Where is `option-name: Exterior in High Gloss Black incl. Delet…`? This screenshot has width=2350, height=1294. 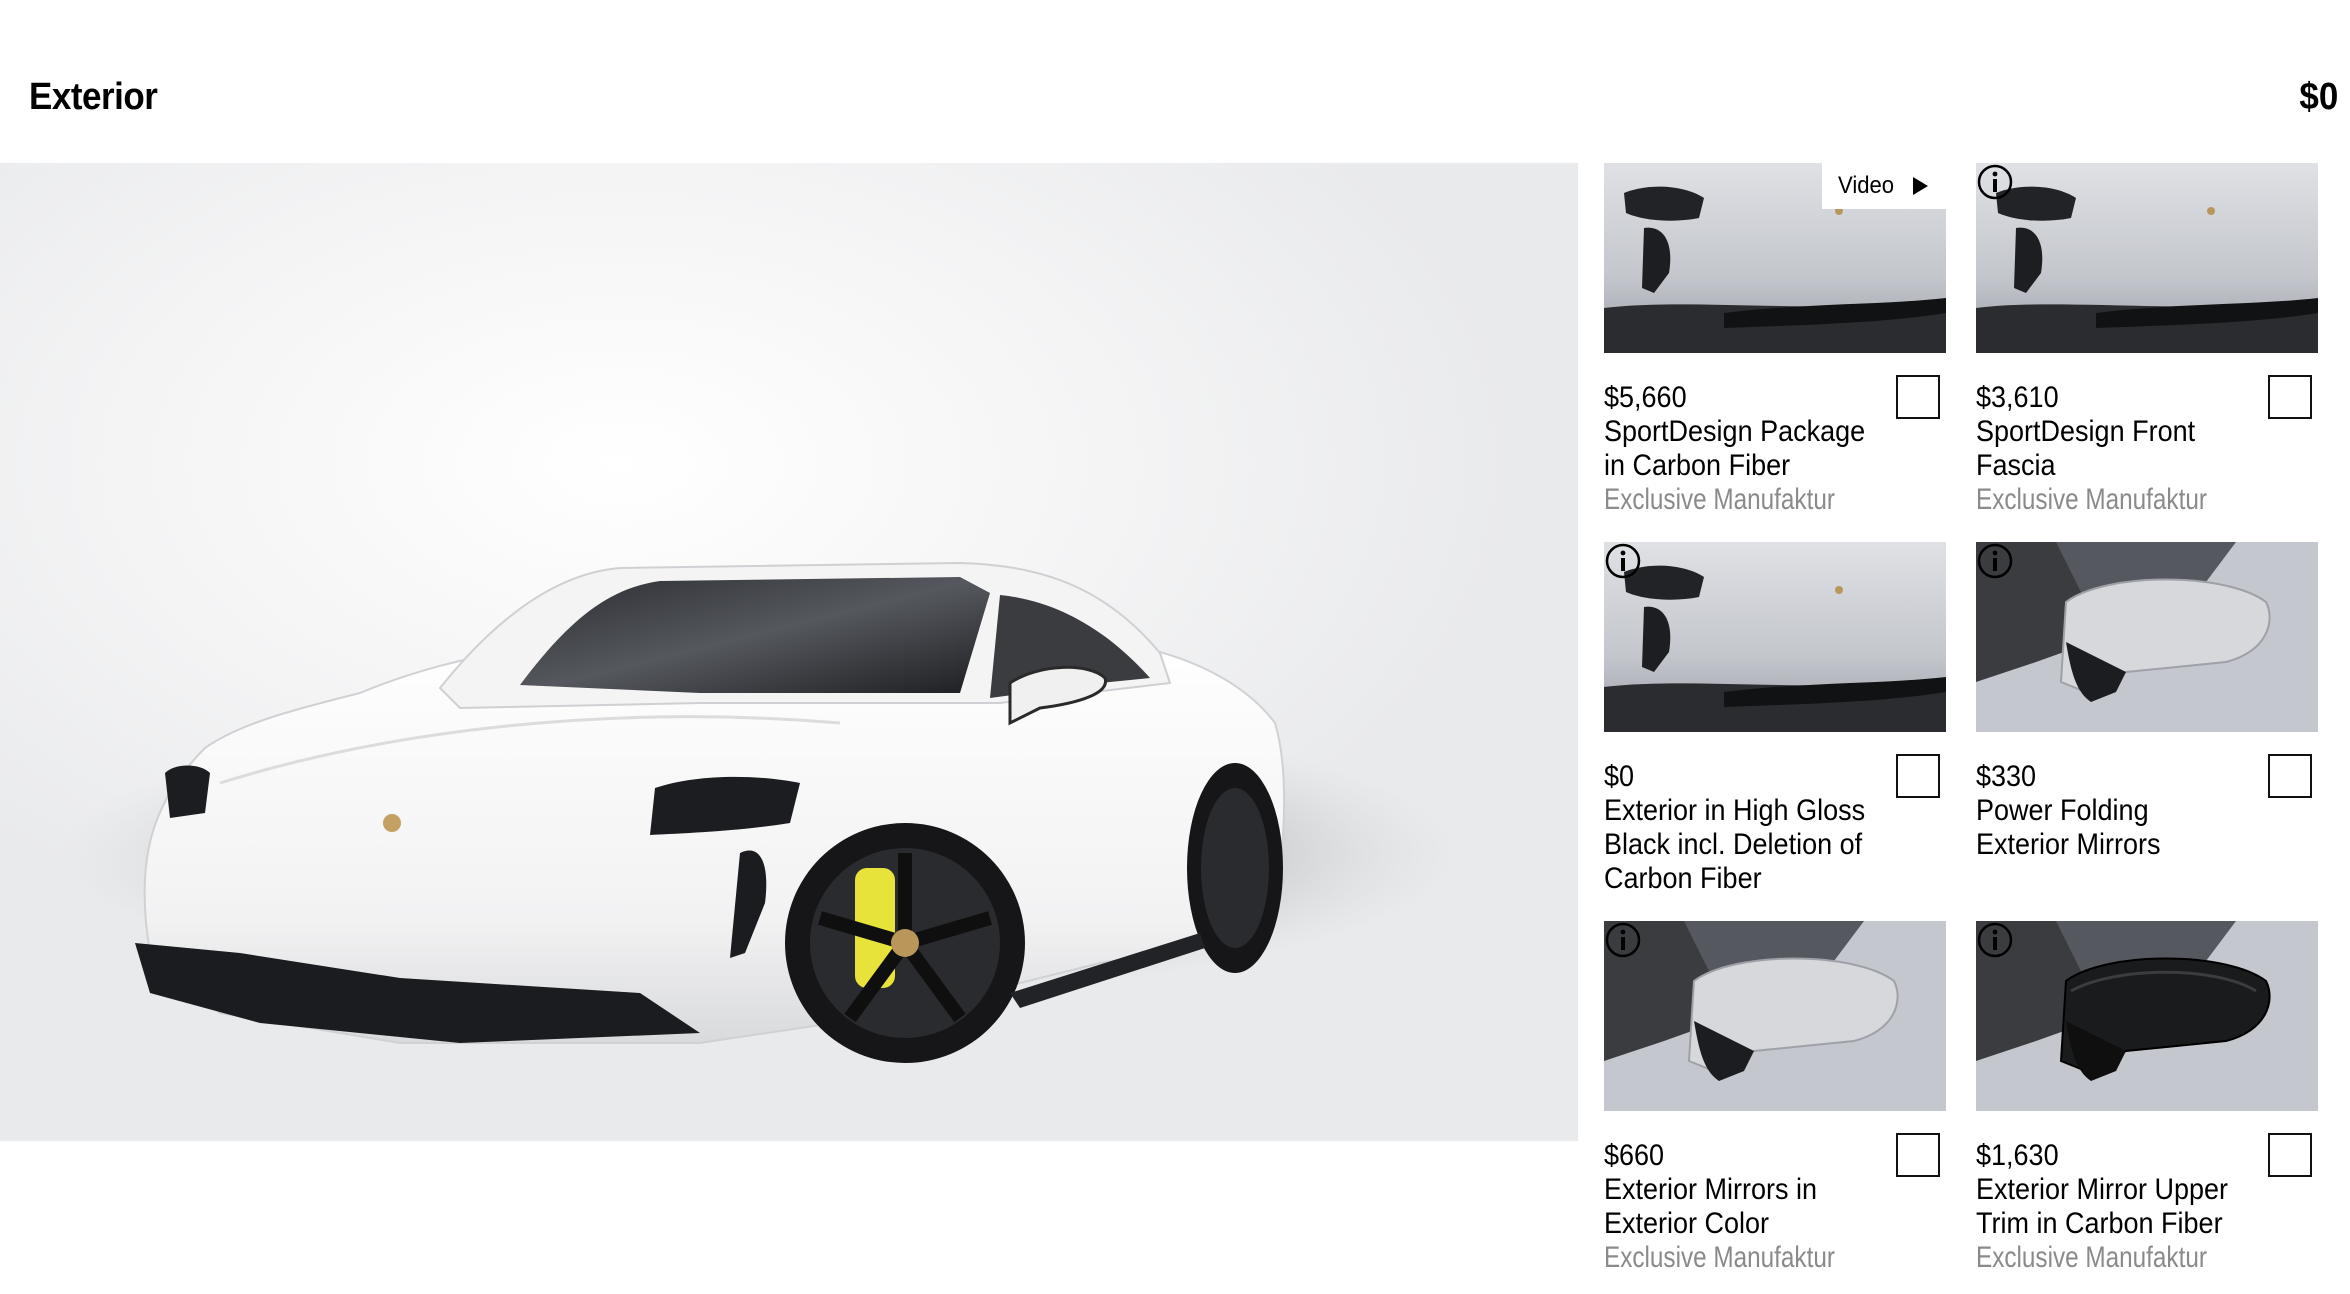 option-name: Exterior in High Gloss Black incl. Delet… is located at coordinates (1735, 844).